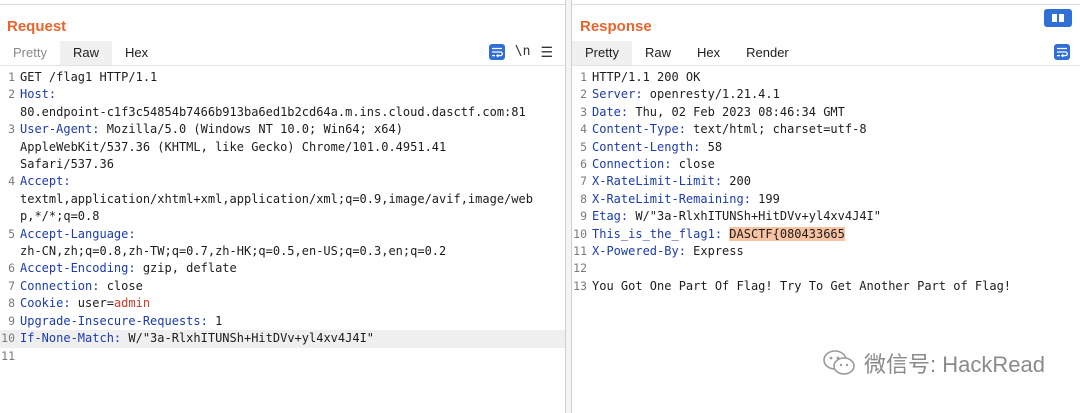 Image resolution: width=1080 pixels, height=413 pixels. What do you see at coordinates (282, 303) in the screenshot?
I see `code-line: 8 Cookie: user=admin` at bounding box center [282, 303].